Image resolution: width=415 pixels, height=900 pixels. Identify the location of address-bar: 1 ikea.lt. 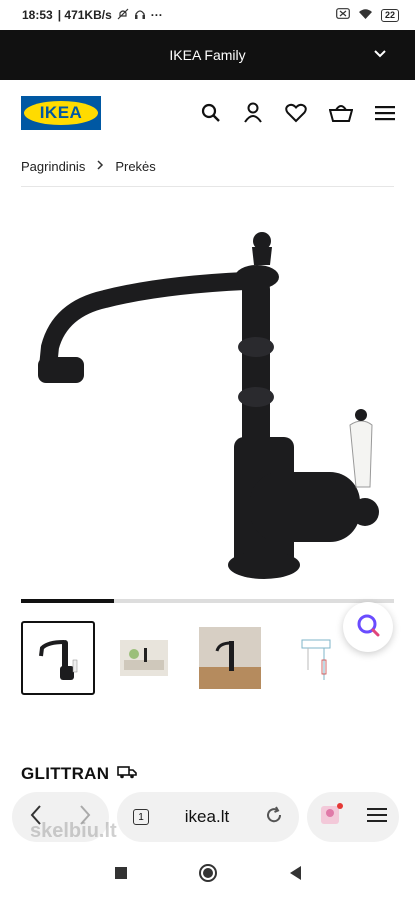
(208, 817).